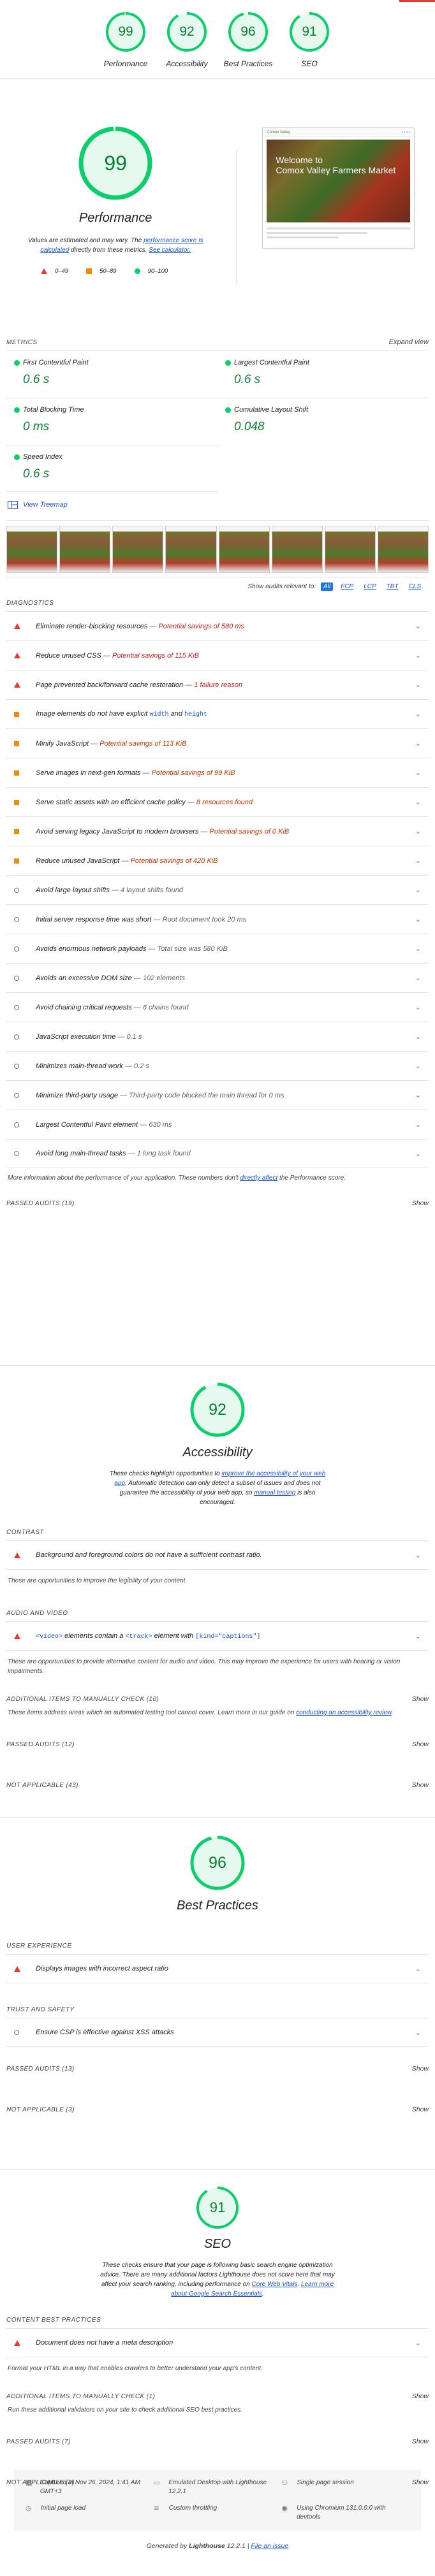 This screenshot has width=435, height=2576. I want to click on summary-best-practices: 96 Best Practices, so click(248, 44).